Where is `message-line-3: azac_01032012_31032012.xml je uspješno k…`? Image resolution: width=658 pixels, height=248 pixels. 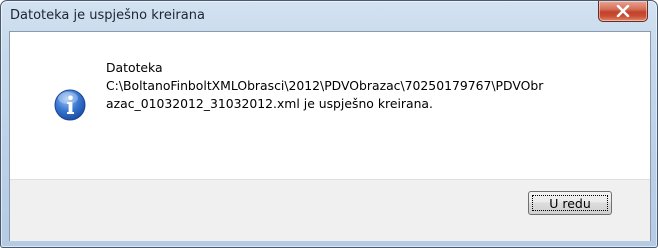
message-line-3: azac_01032012_31032012.xml je uspješno k… is located at coordinates (269, 103).